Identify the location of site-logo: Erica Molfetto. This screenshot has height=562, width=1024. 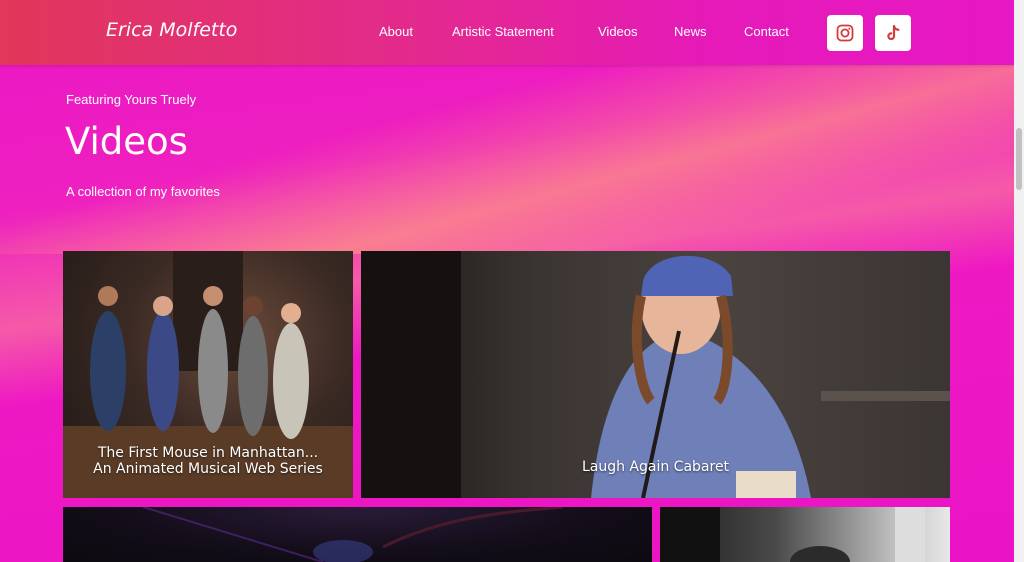
(171, 30).